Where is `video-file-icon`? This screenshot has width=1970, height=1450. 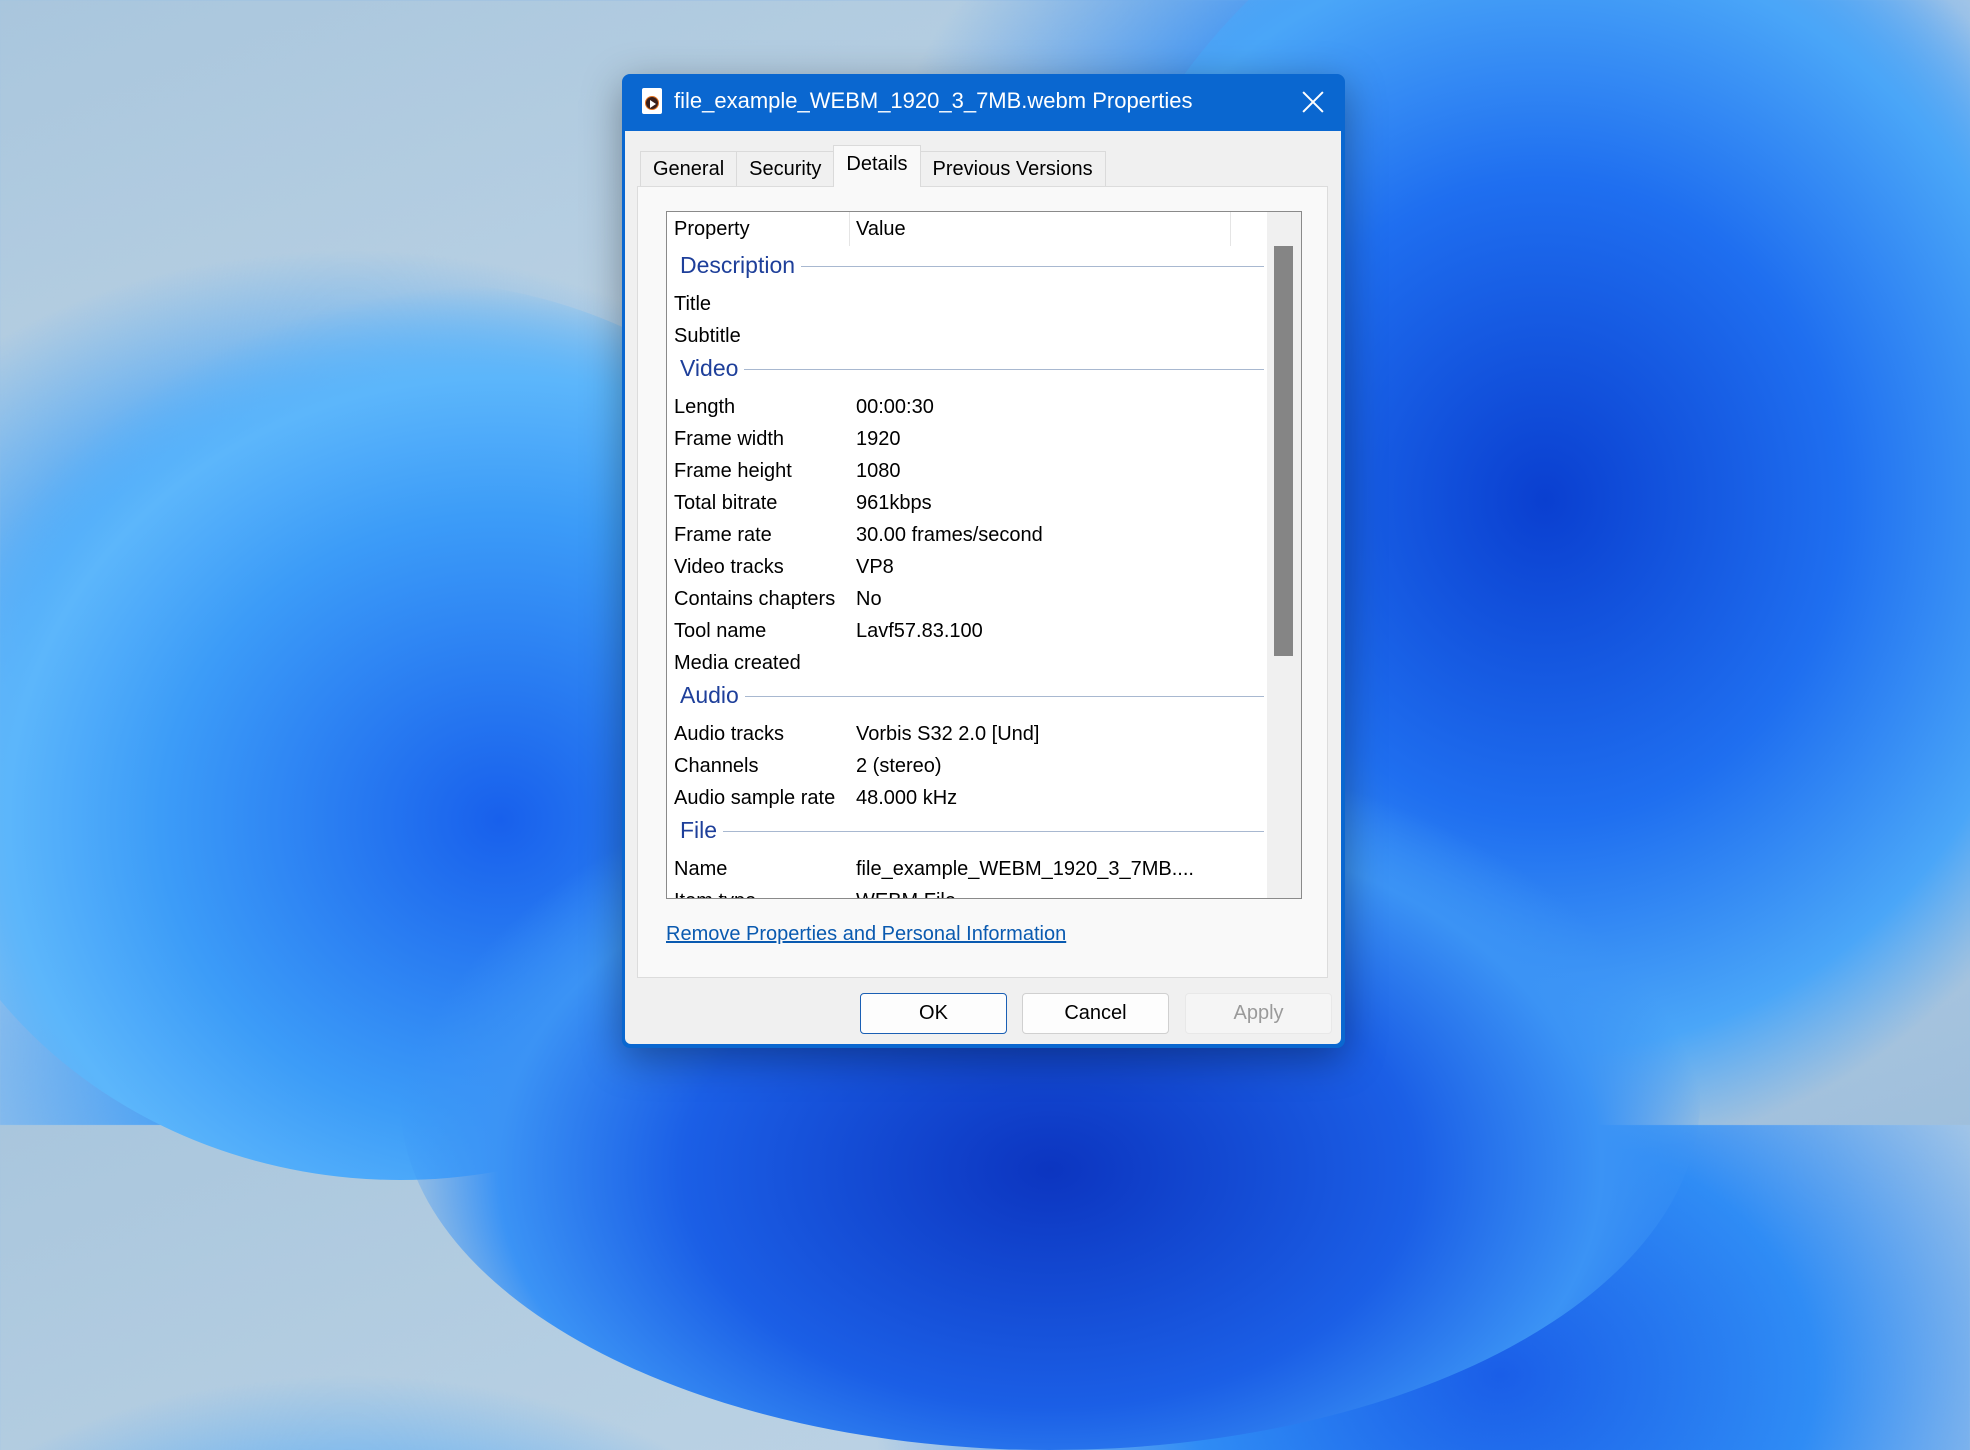 video-file-icon is located at coordinates (652, 101).